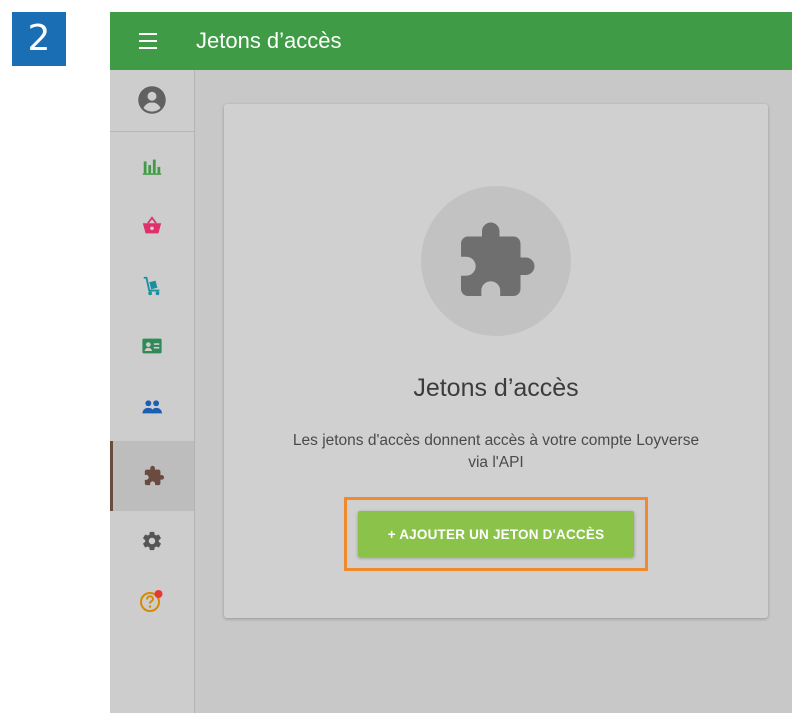  Describe the element at coordinates (496, 534) in the screenshot. I see `add-access-token-button: + AJOUTER UN JETON D'ACCÈS` at that location.